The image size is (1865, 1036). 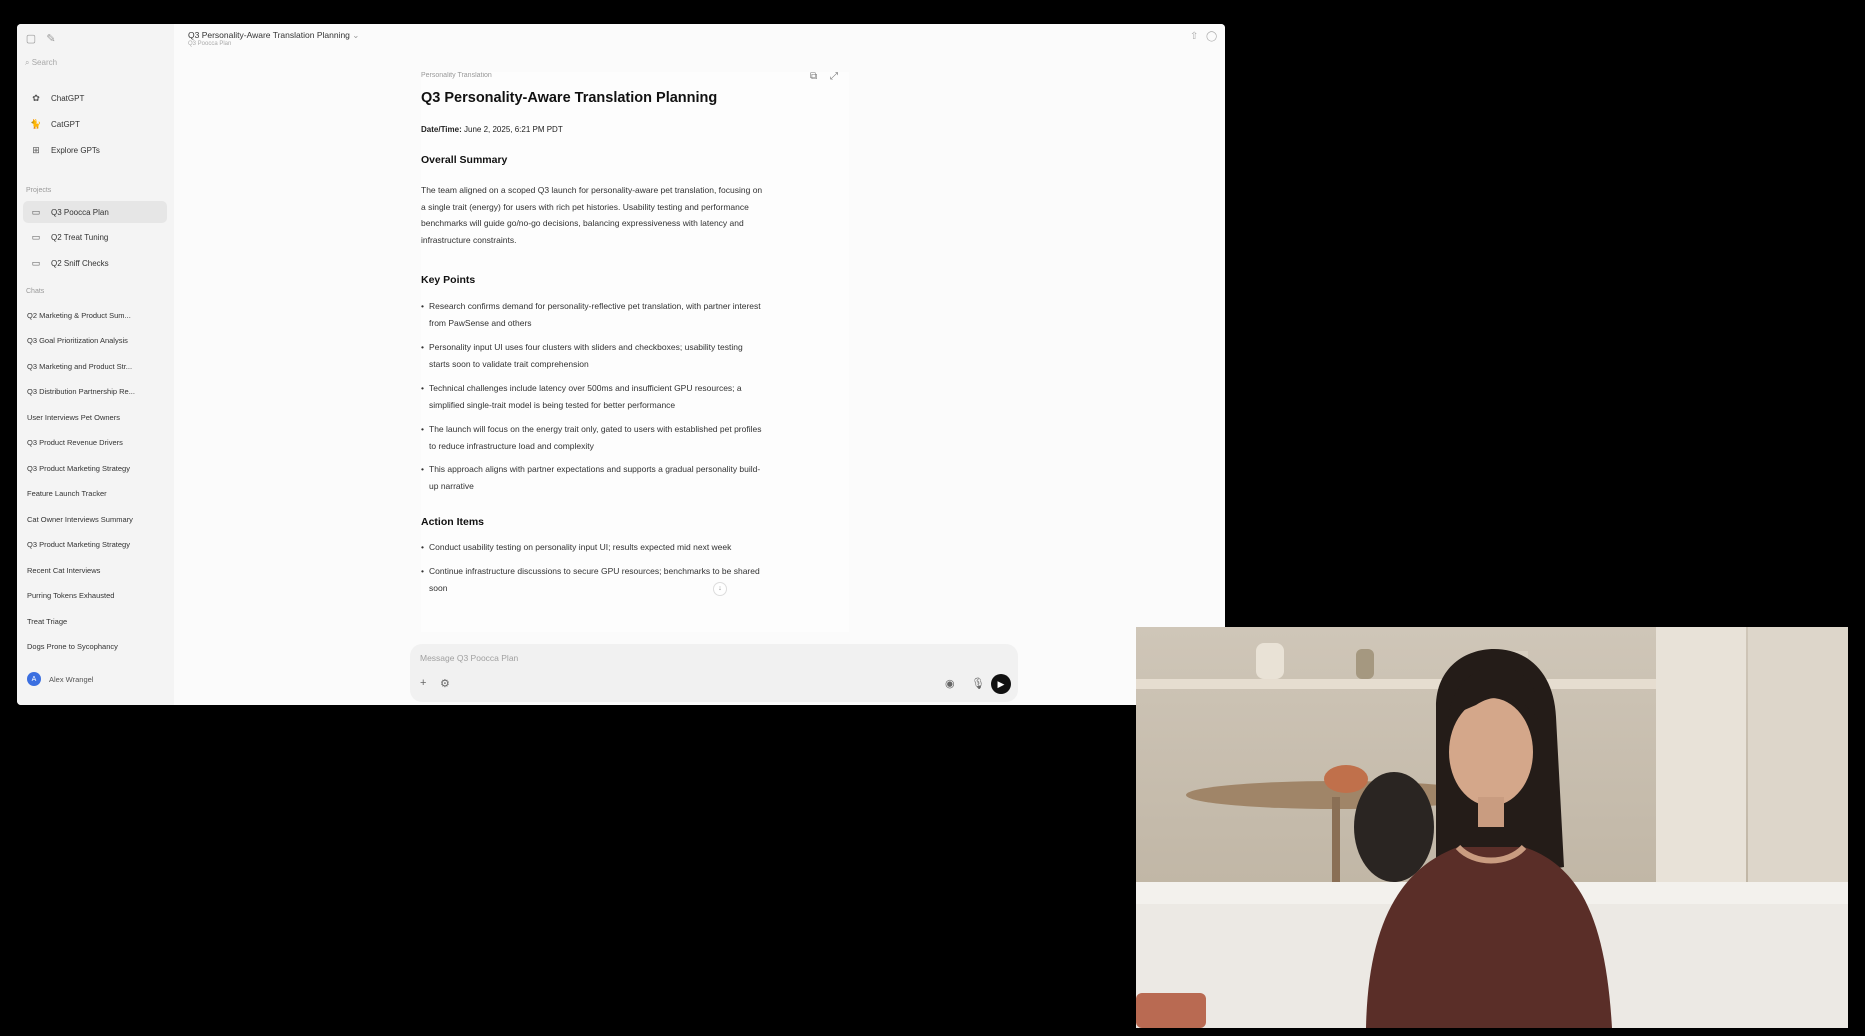 I want to click on key-point-line: up narrative, so click(x=451, y=485).